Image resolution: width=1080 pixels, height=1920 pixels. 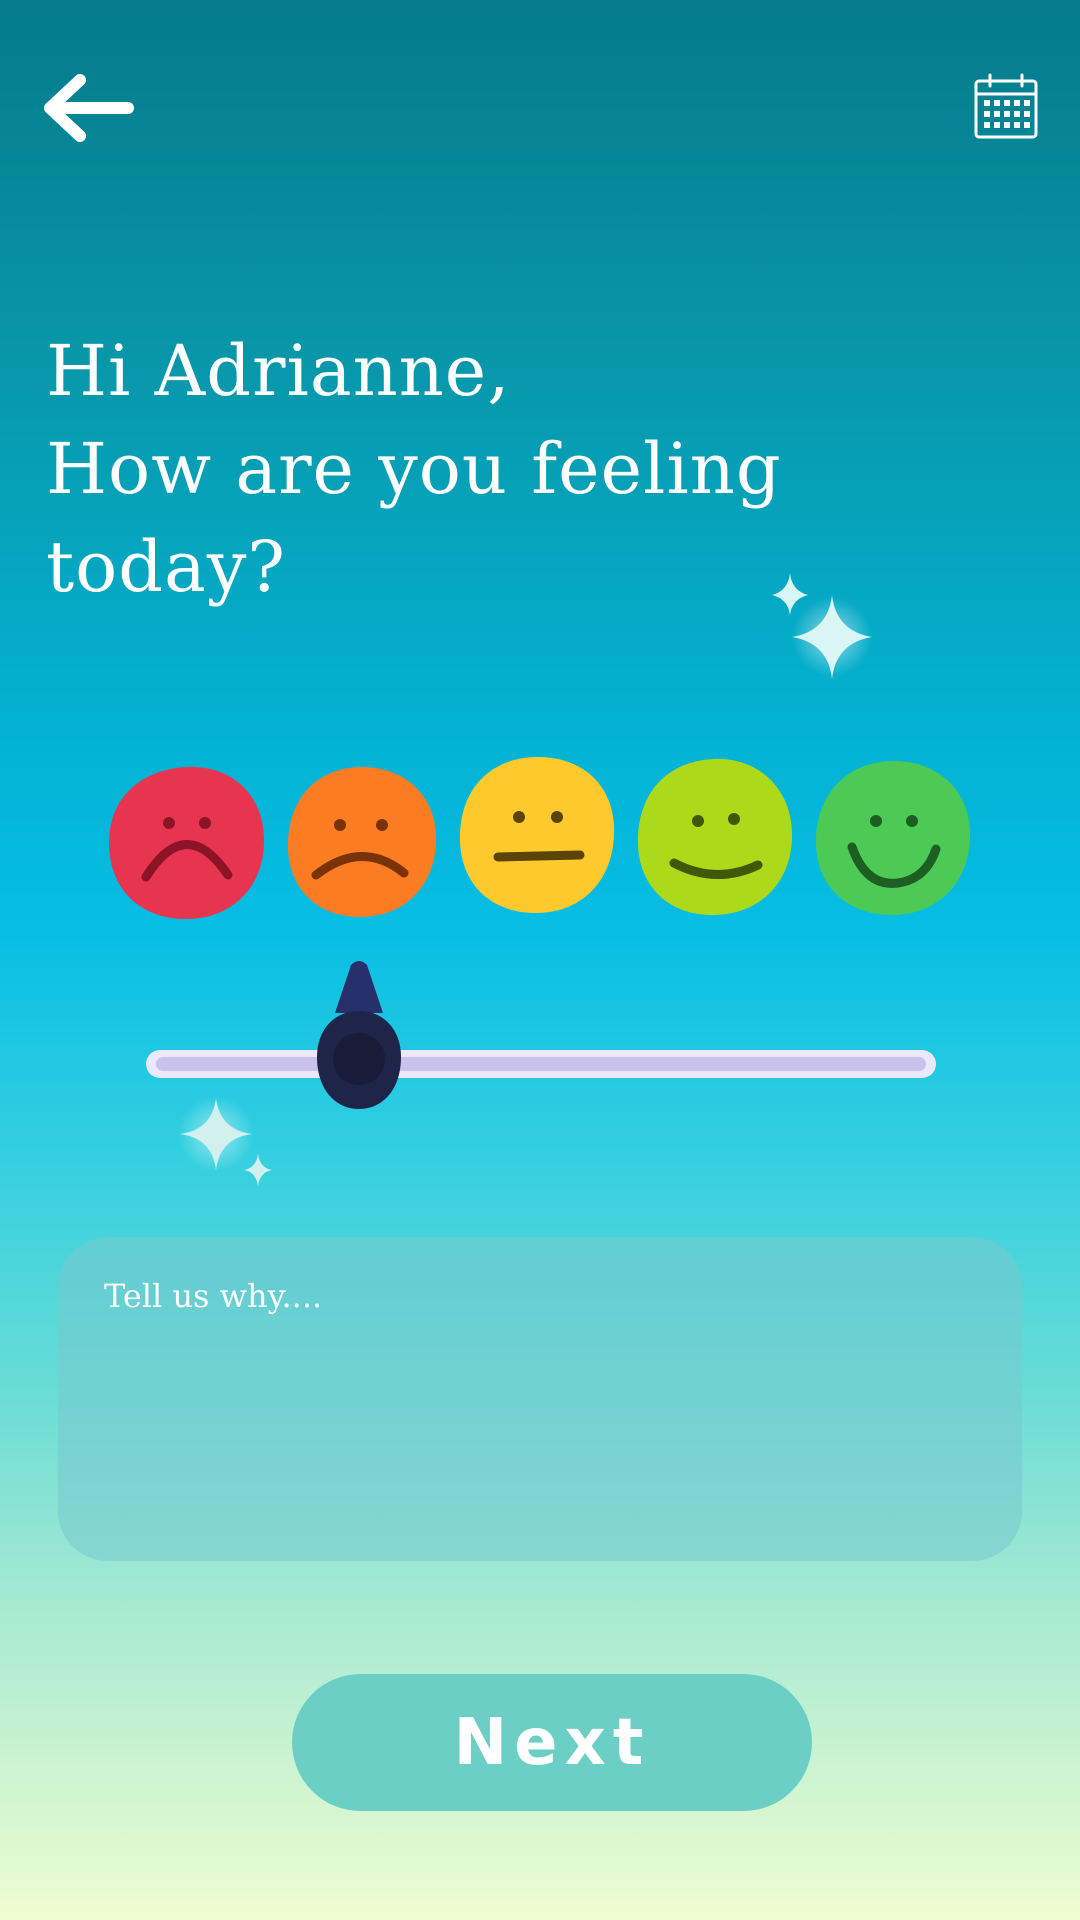 I want to click on neutral-face-icon, so click(x=537, y=836).